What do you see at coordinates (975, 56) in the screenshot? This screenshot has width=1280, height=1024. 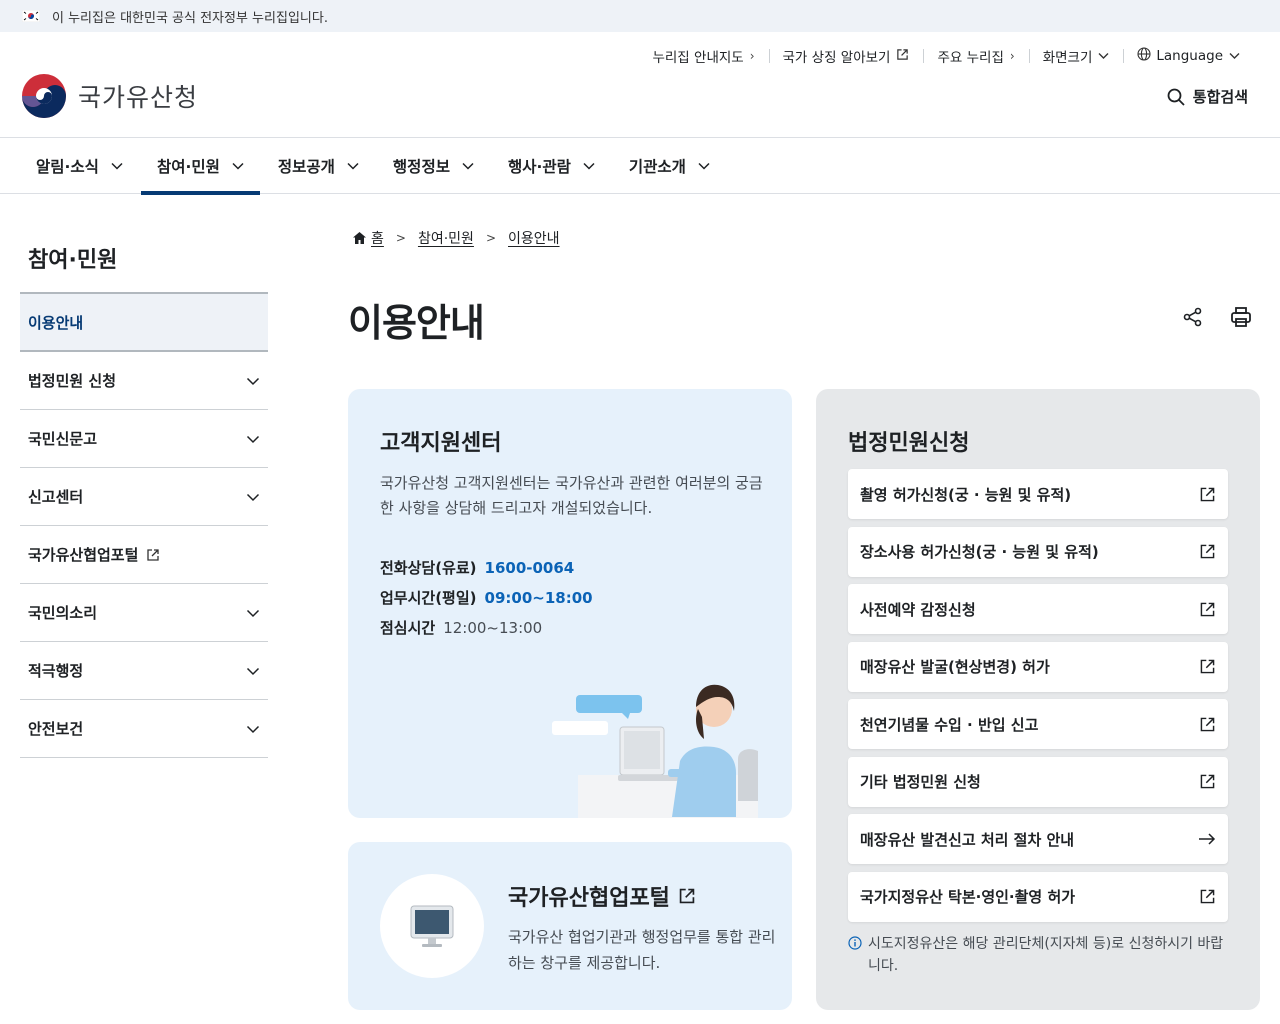 I see `util-main-sites: 주요 누리집 ›` at bounding box center [975, 56].